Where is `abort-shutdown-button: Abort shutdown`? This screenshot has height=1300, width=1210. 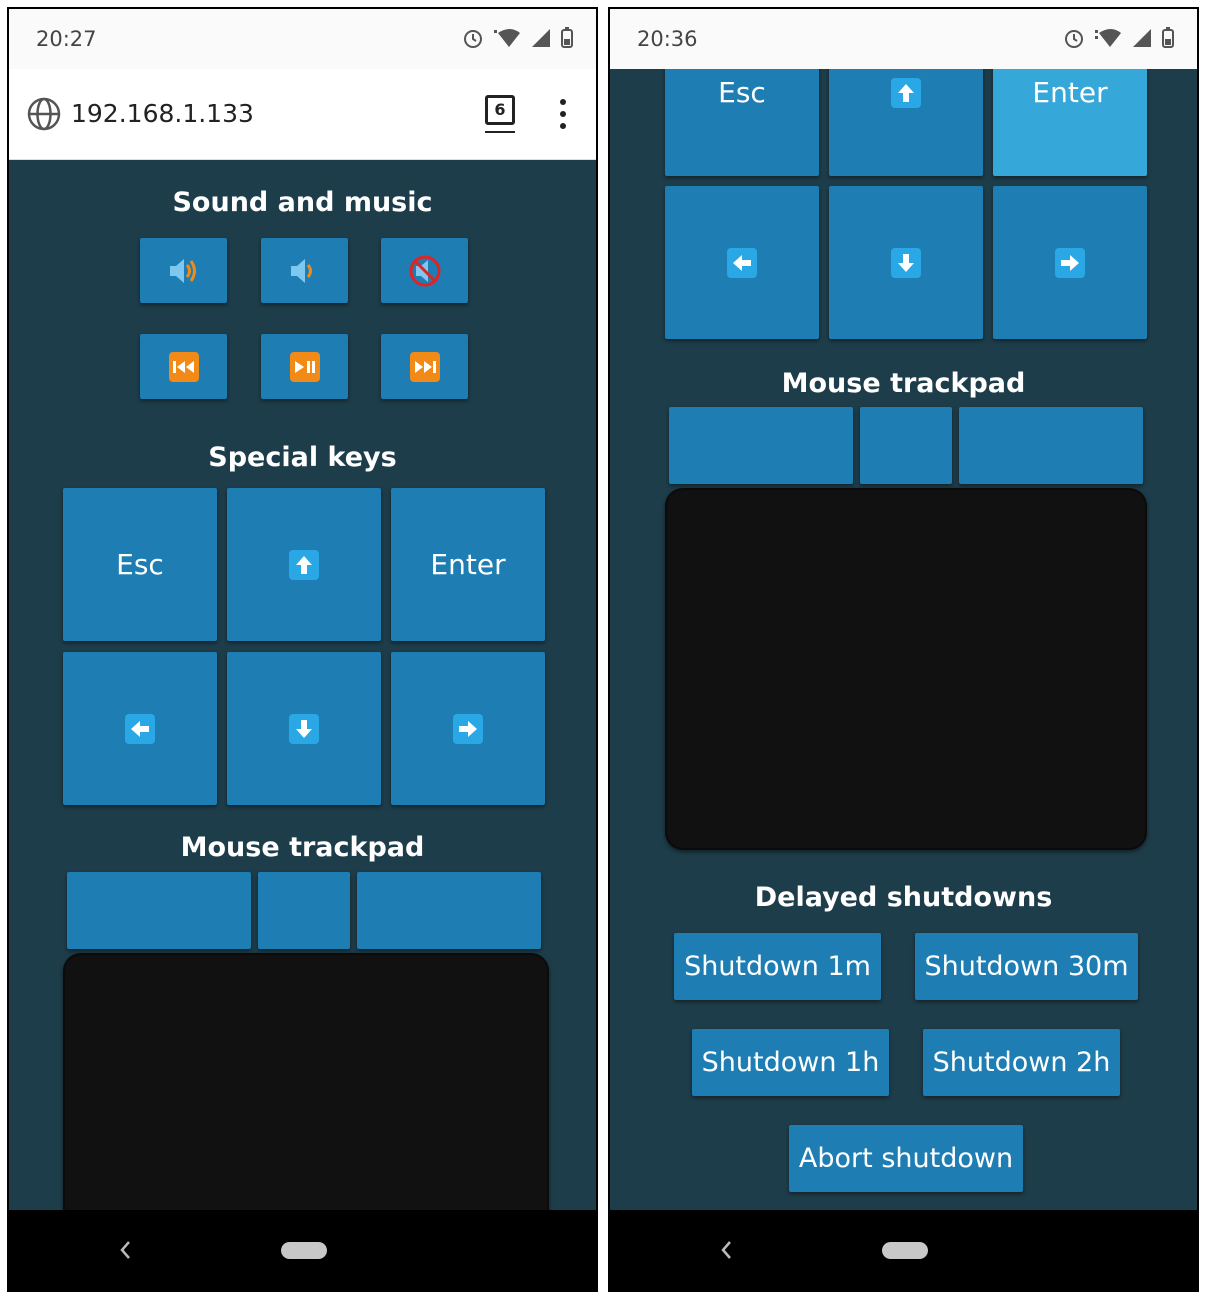
abort-shutdown-button: Abort shutdown is located at coordinates (906, 1158).